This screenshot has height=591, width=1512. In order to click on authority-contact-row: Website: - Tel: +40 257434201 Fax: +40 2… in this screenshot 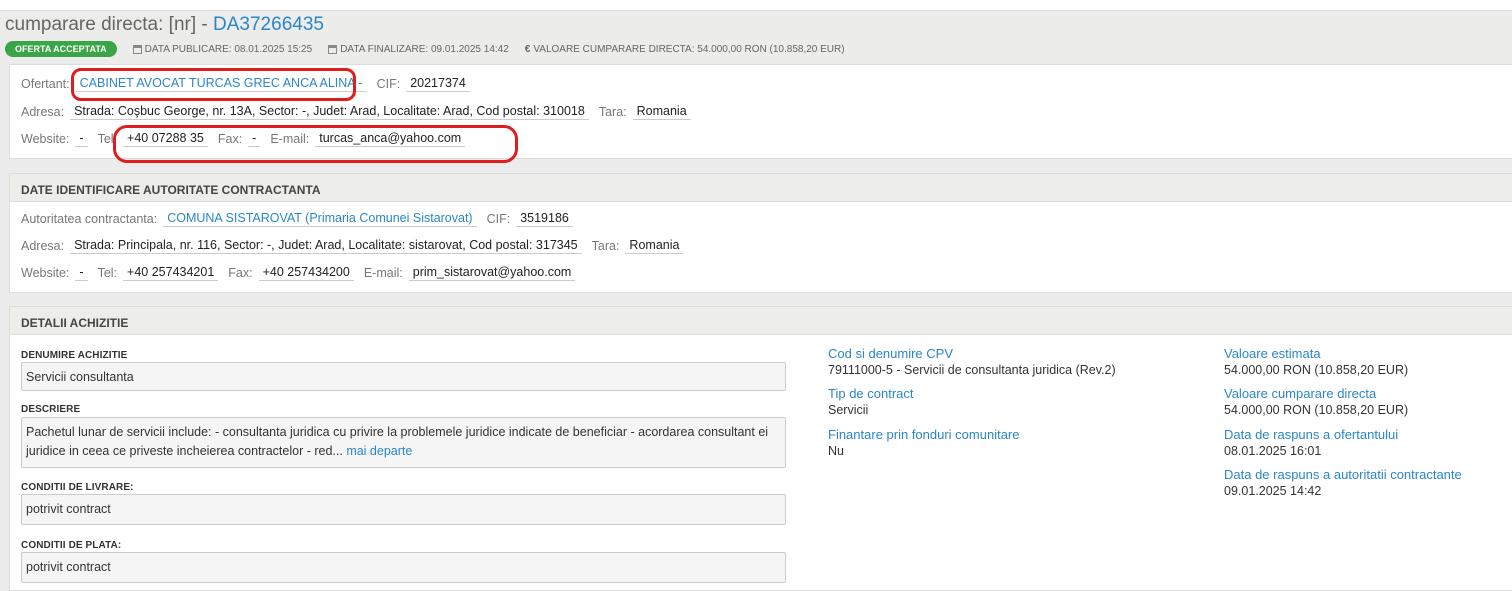, I will do `click(303, 273)`.